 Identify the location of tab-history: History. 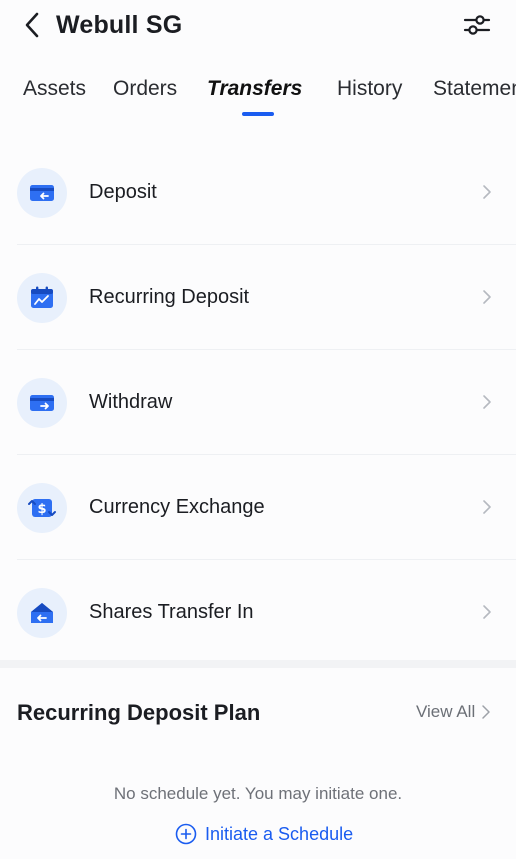
(369, 89).